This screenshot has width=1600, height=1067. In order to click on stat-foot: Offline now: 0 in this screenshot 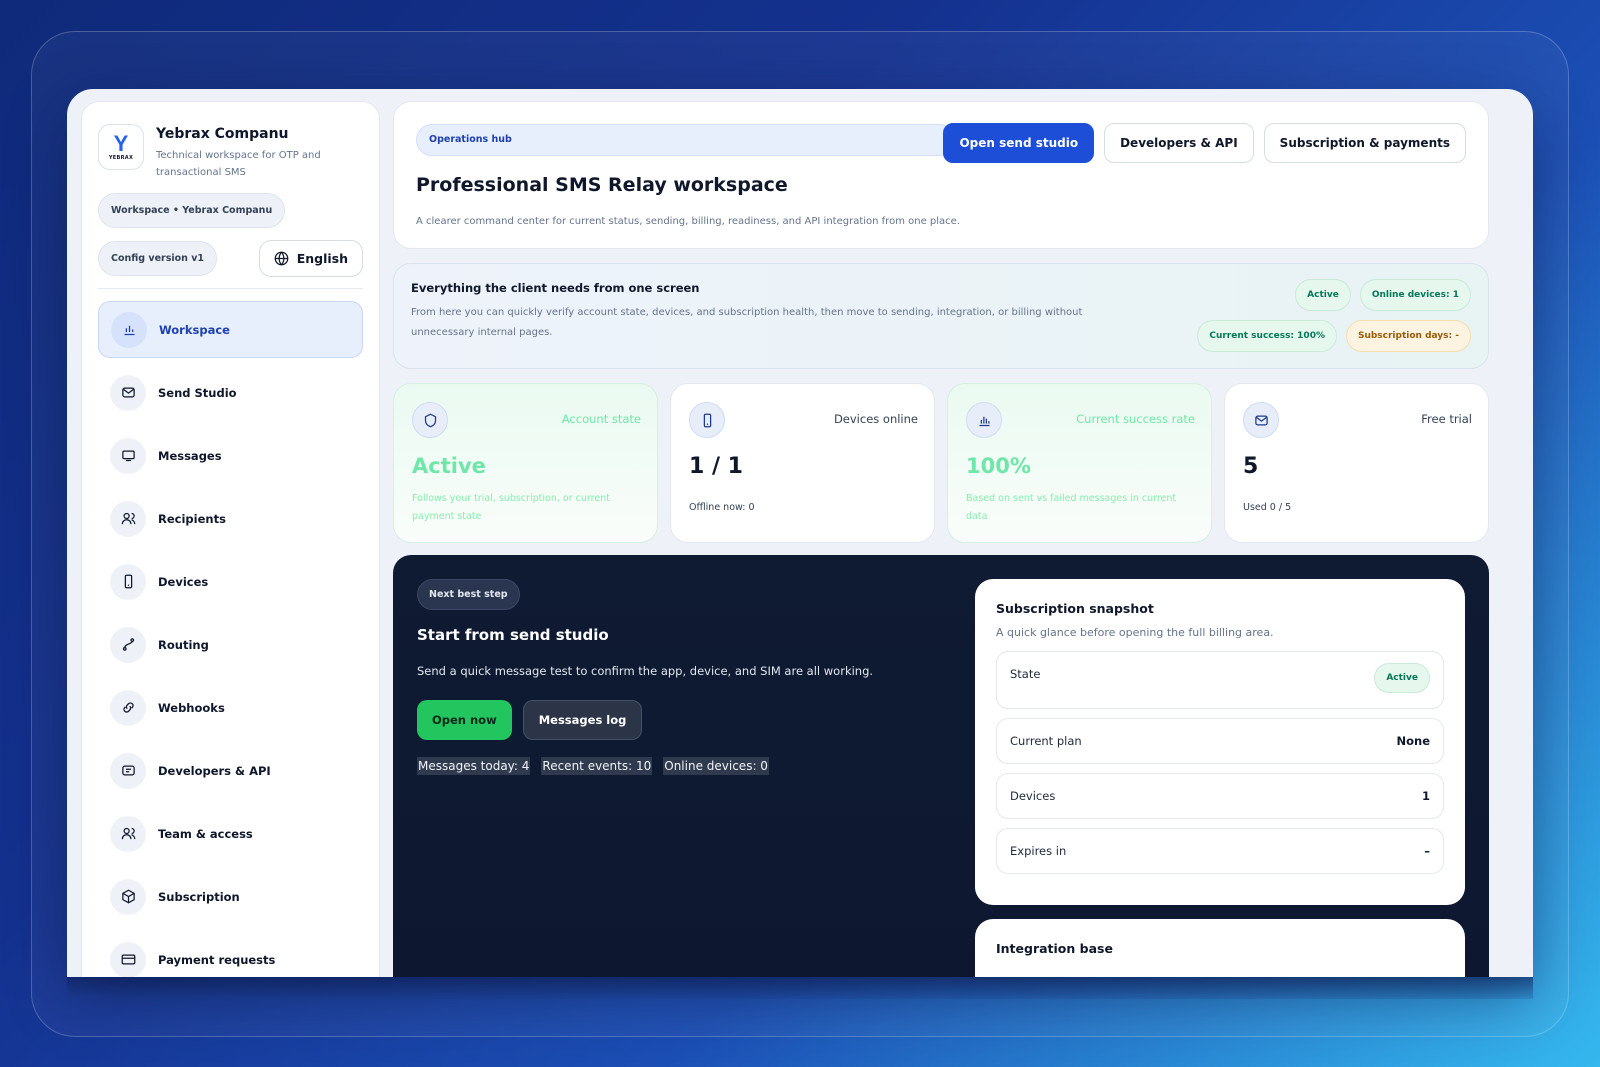, I will do `click(722, 507)`.